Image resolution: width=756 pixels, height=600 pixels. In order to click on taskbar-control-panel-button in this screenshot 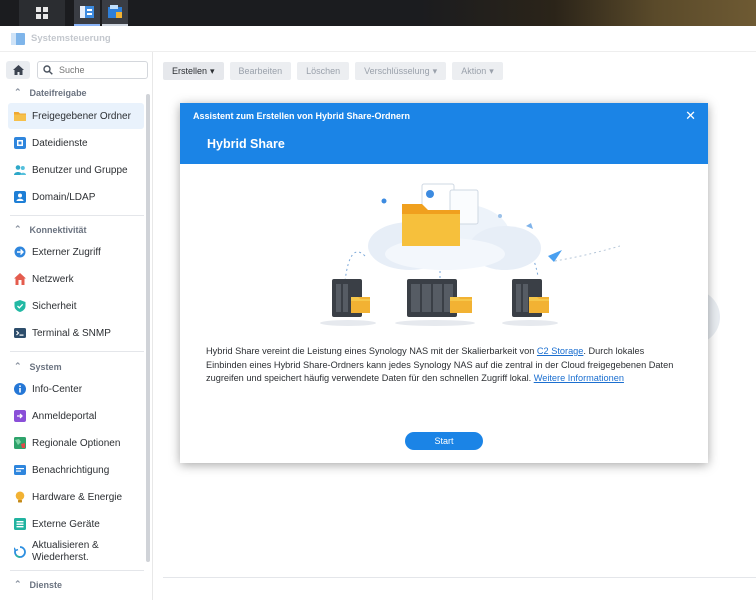, I will do `click(87, 13)`.